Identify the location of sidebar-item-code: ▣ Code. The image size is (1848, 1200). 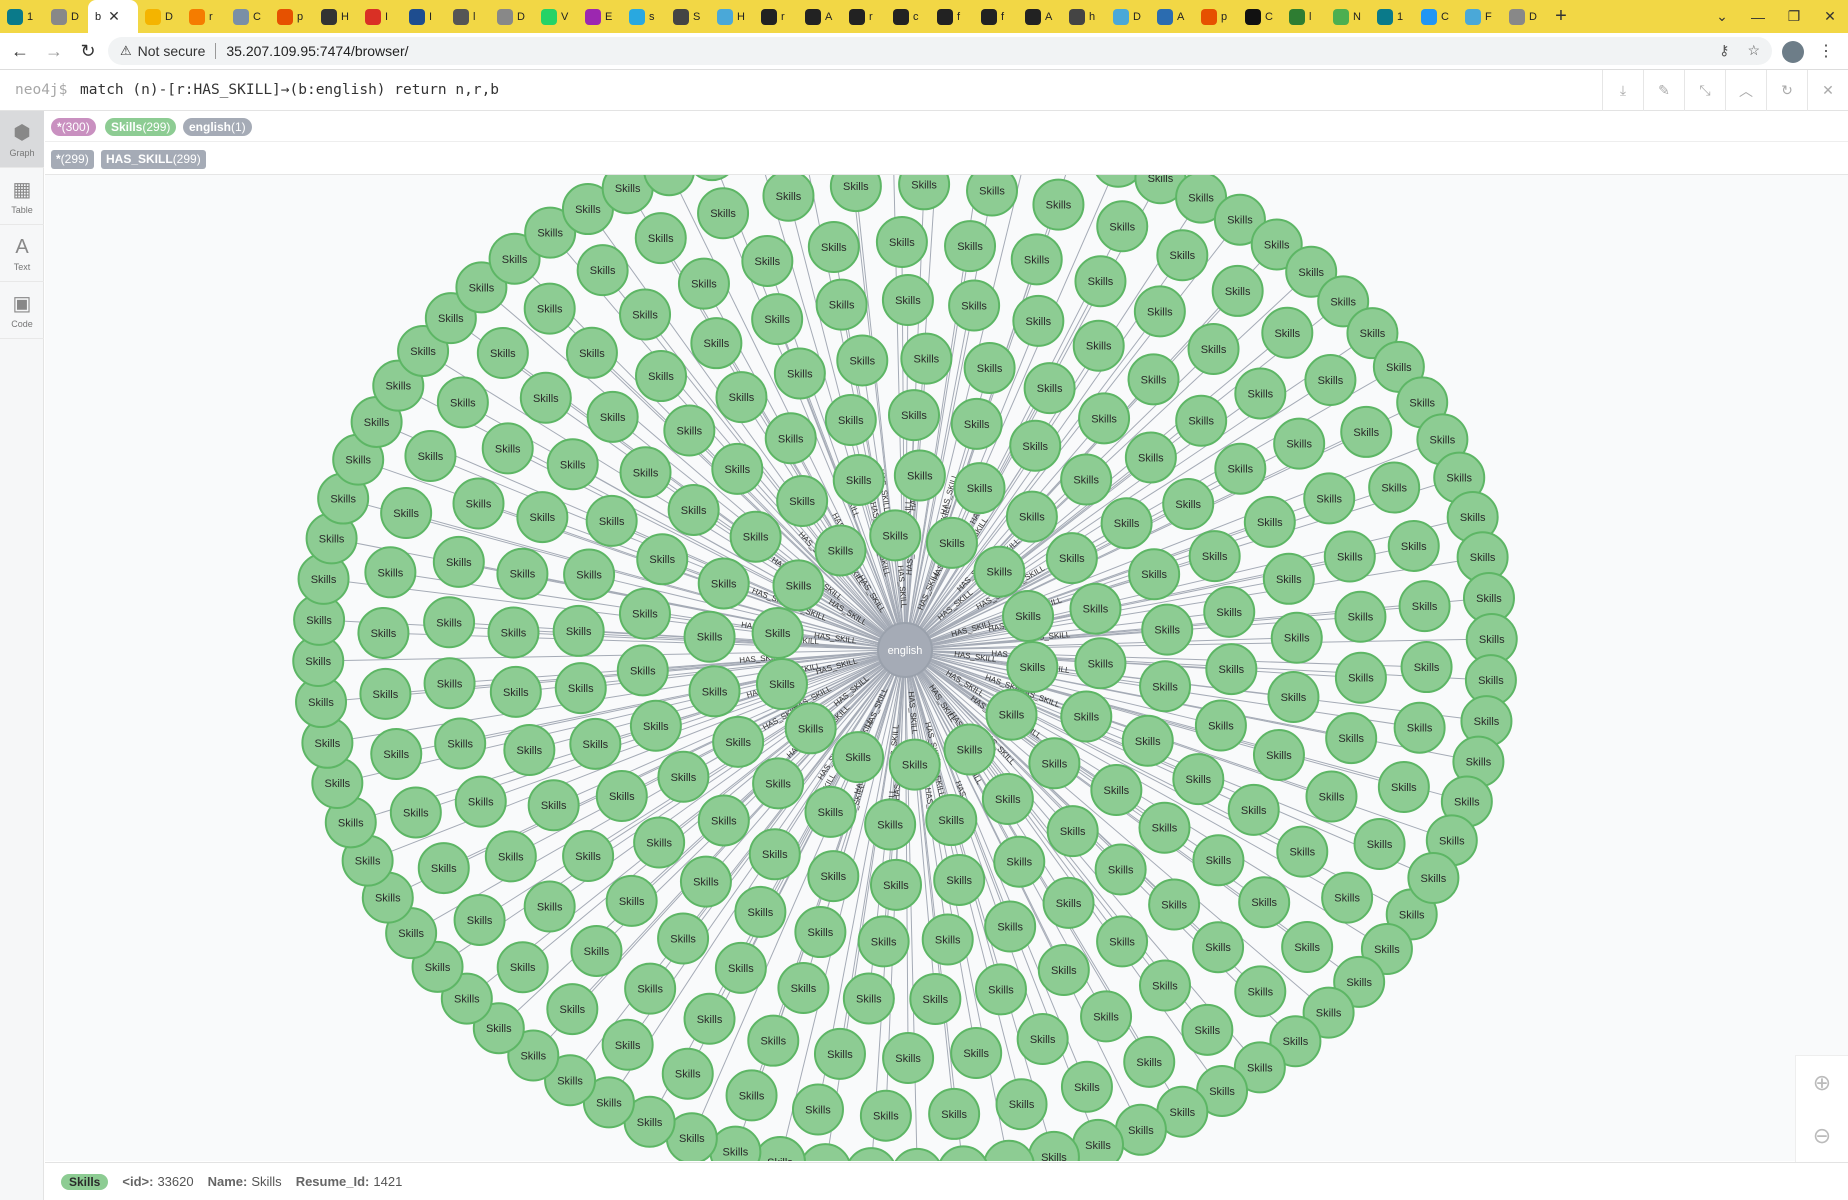
(22, 310).